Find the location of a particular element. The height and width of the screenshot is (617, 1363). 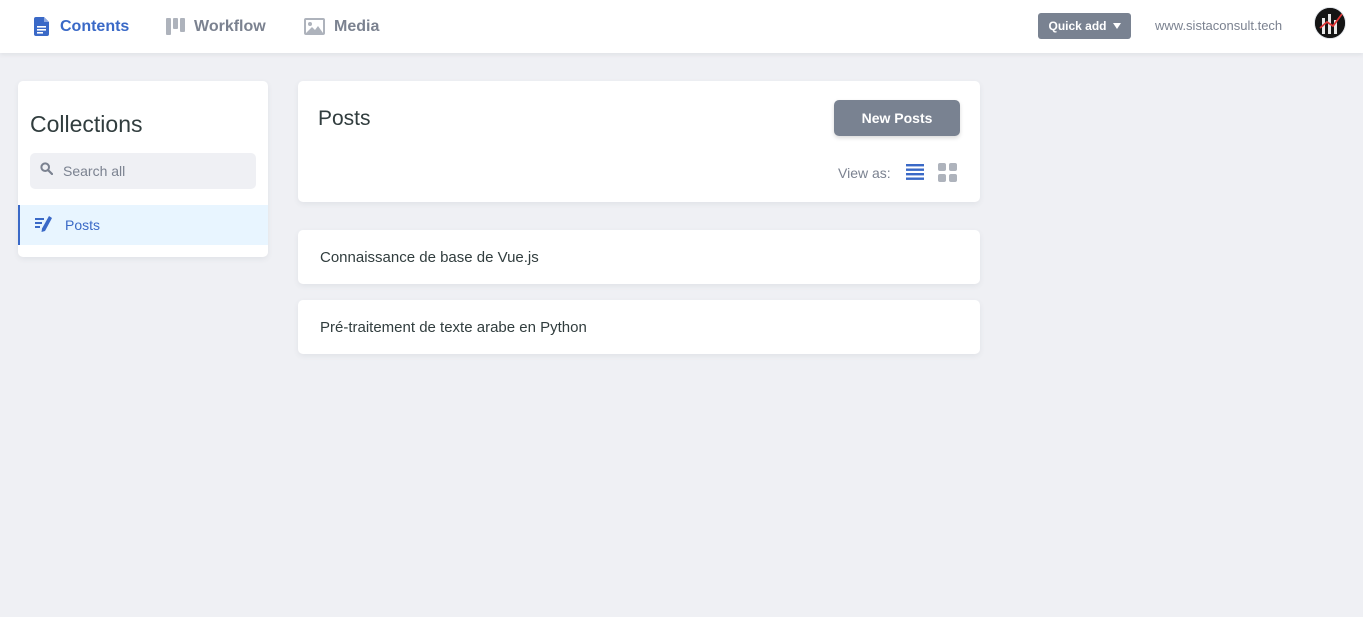

sidebar-title: Collections is located at coordinates (86, 124).